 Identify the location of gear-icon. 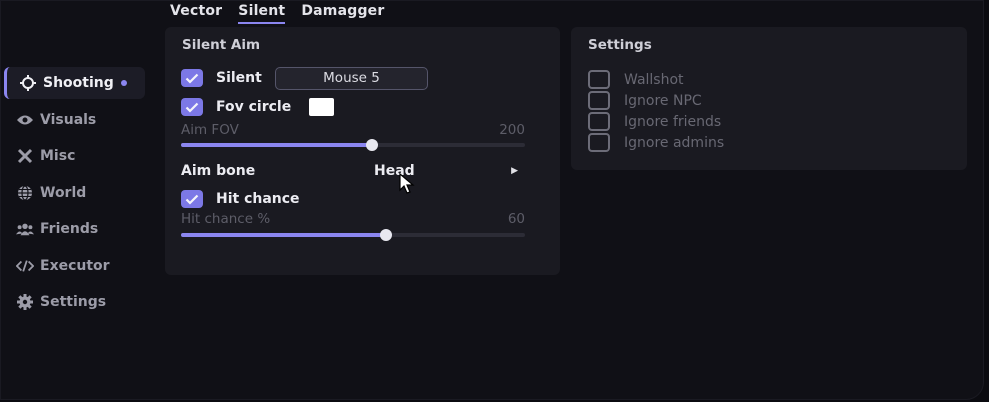
(25, 302).